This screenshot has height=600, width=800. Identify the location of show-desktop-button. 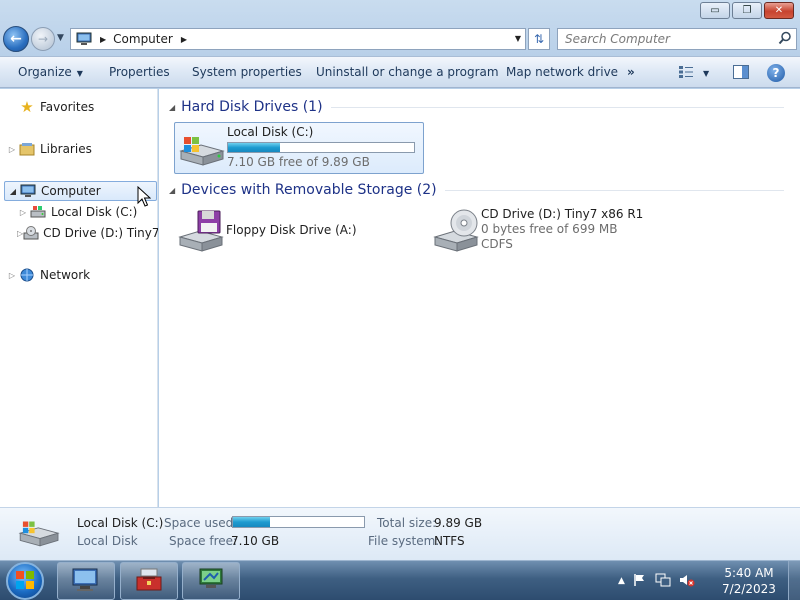
(794, 580).